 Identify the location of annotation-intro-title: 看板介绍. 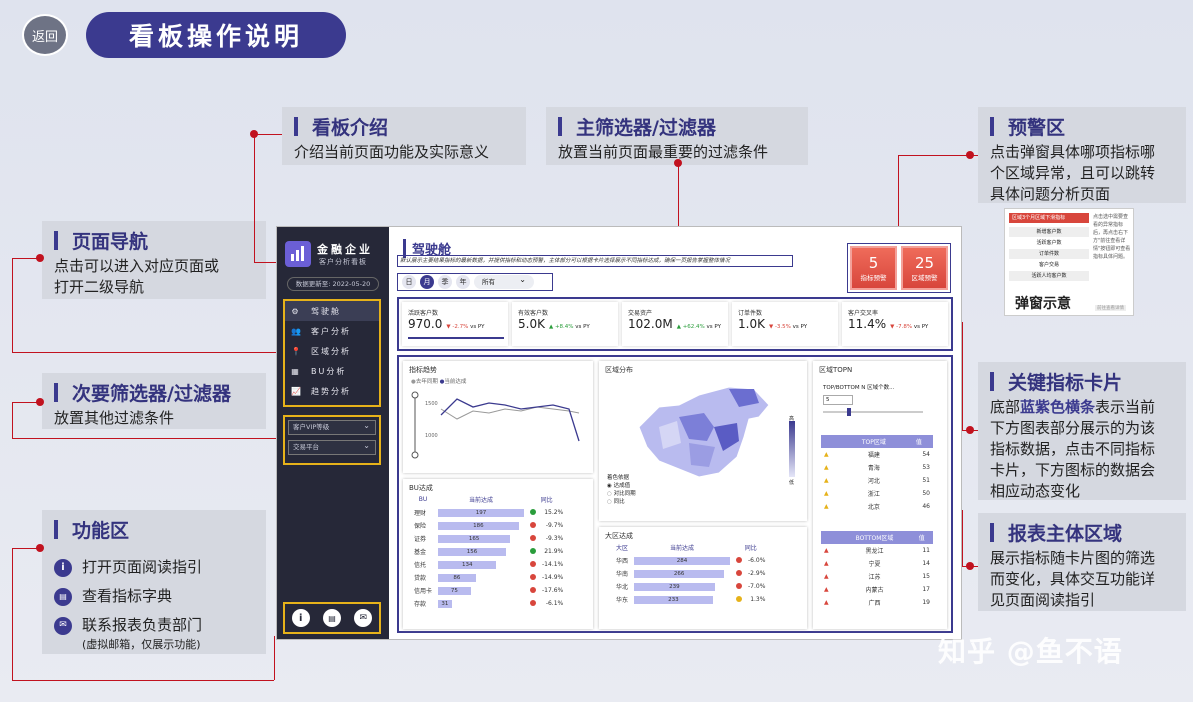
(405, 126).